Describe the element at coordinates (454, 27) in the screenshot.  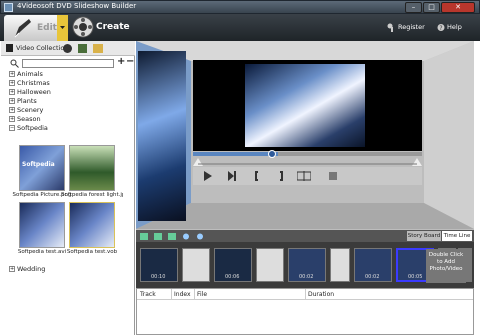
I see `help-label: Help` at that location.